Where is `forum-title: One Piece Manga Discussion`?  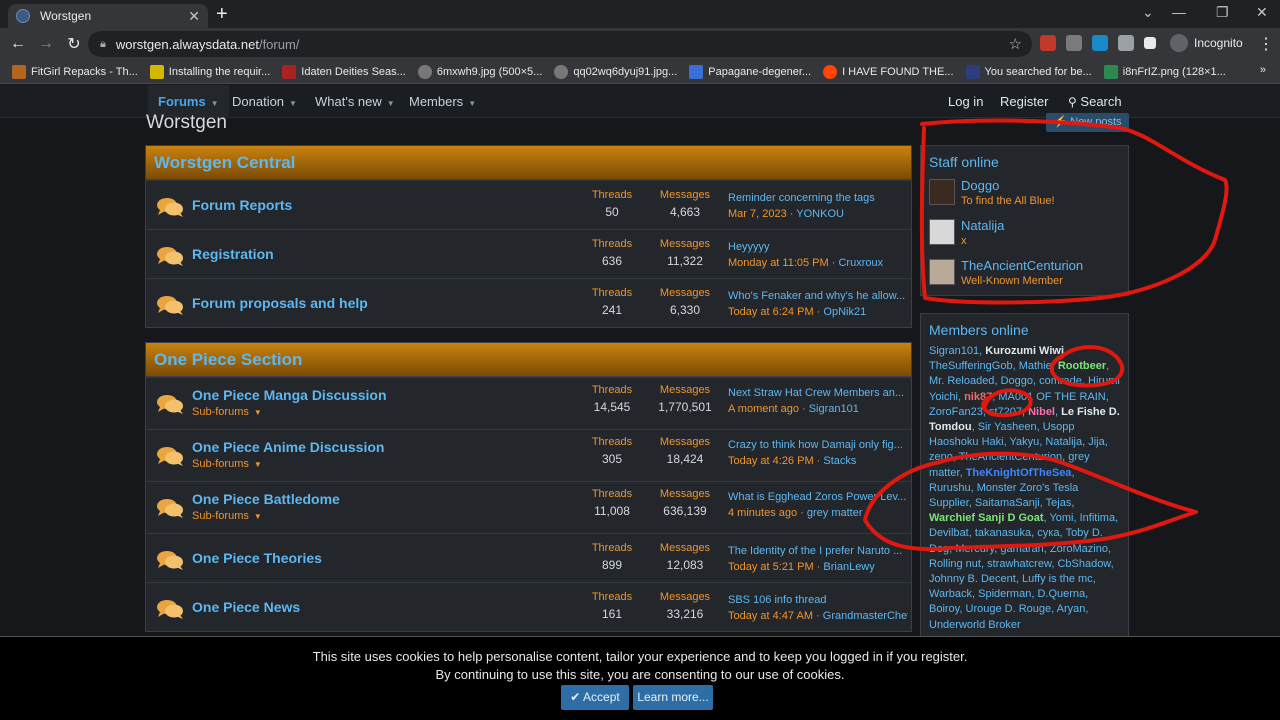 forum-title: One Piece Manga Discussion is located at coordinates (289, 395).